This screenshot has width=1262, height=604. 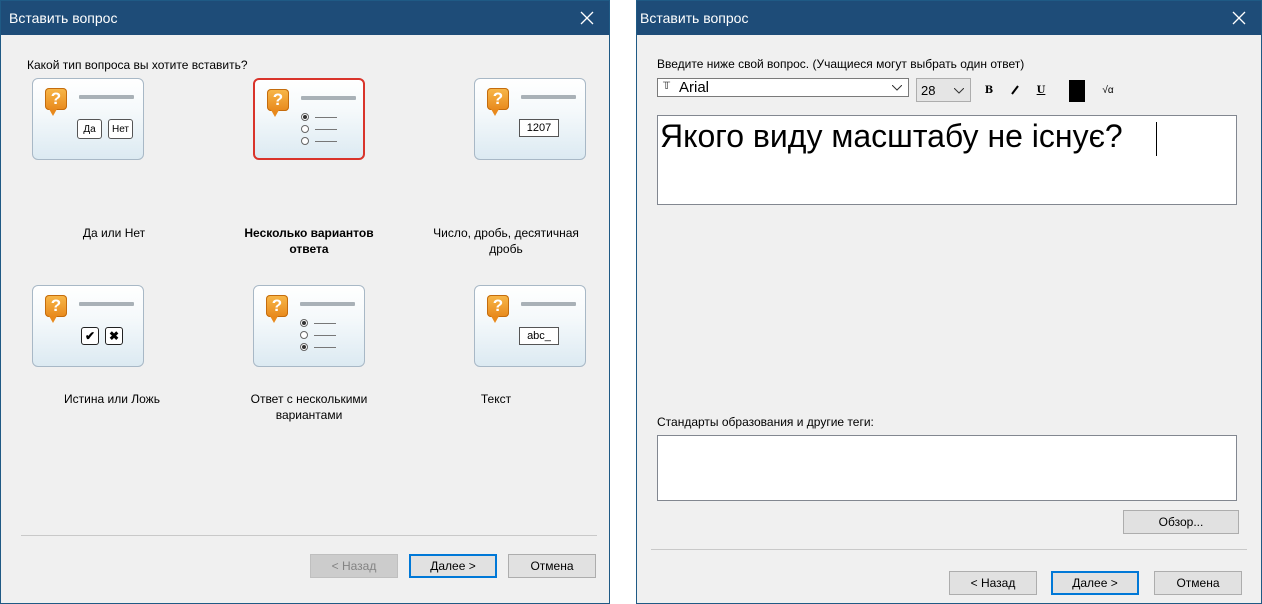 I want to click on mini-no-button-icon: Нет, so click(x=120, y=129).